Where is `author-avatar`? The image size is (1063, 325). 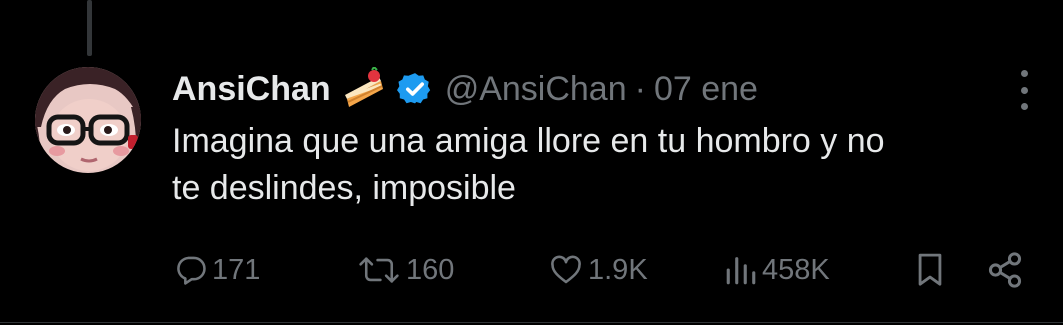
author-avatar is located at coordinates (88, 120).